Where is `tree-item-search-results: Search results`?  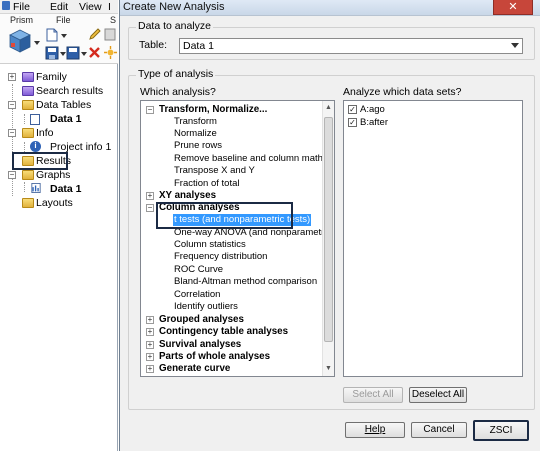
tree-item-search-results: Search results is located at coordinates (62, 91).